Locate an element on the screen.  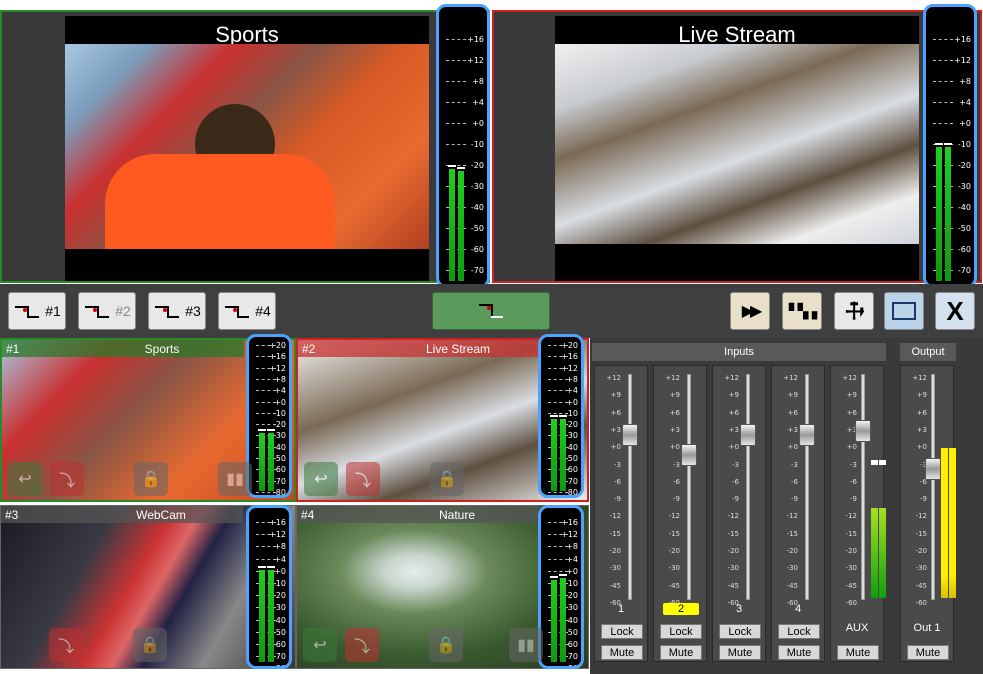
settings-button: ⚒ is located at coordinates (854, 311).